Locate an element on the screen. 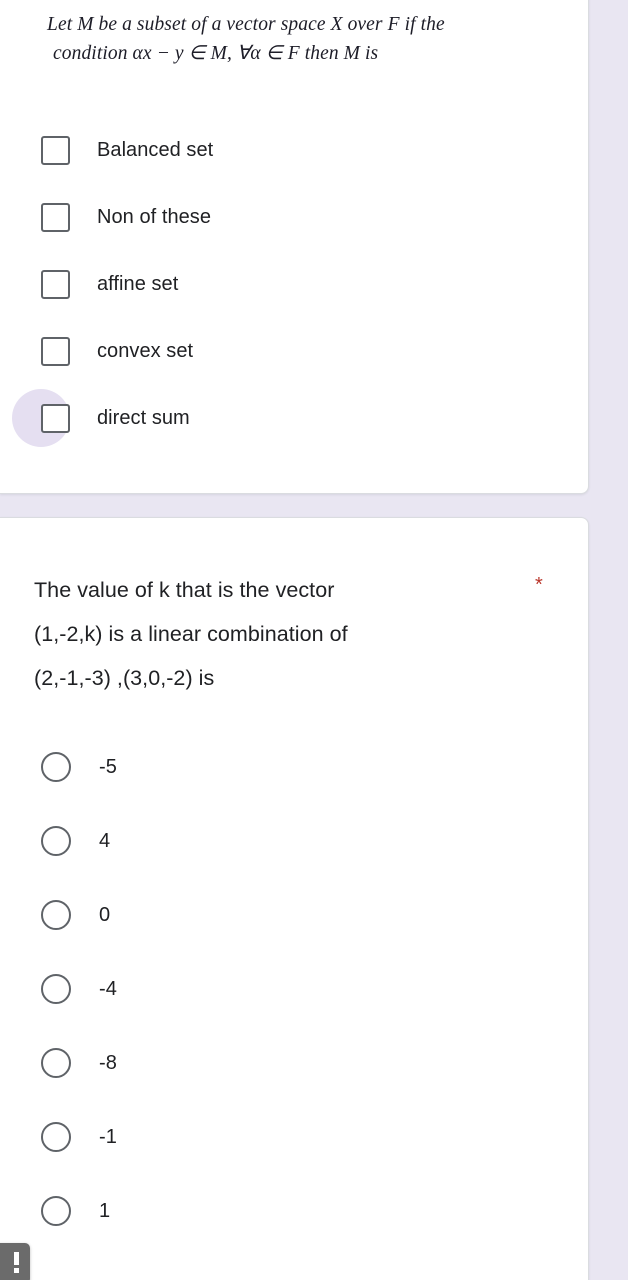 The height and width of the screenshot is (1280, 628). radio-option-label: -4 is located at coordinates (108, 988).